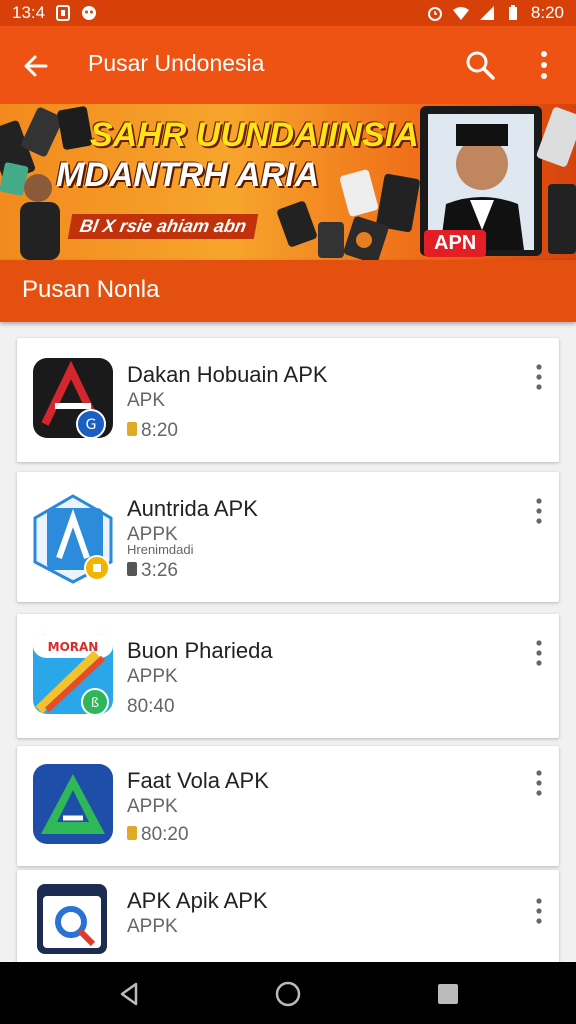 The image size is (576, 1024). What do you see at coordinates (198, 780) in the screenshot?
I see `app-name: Faat Vola APK` at bounding box center [198, 780].